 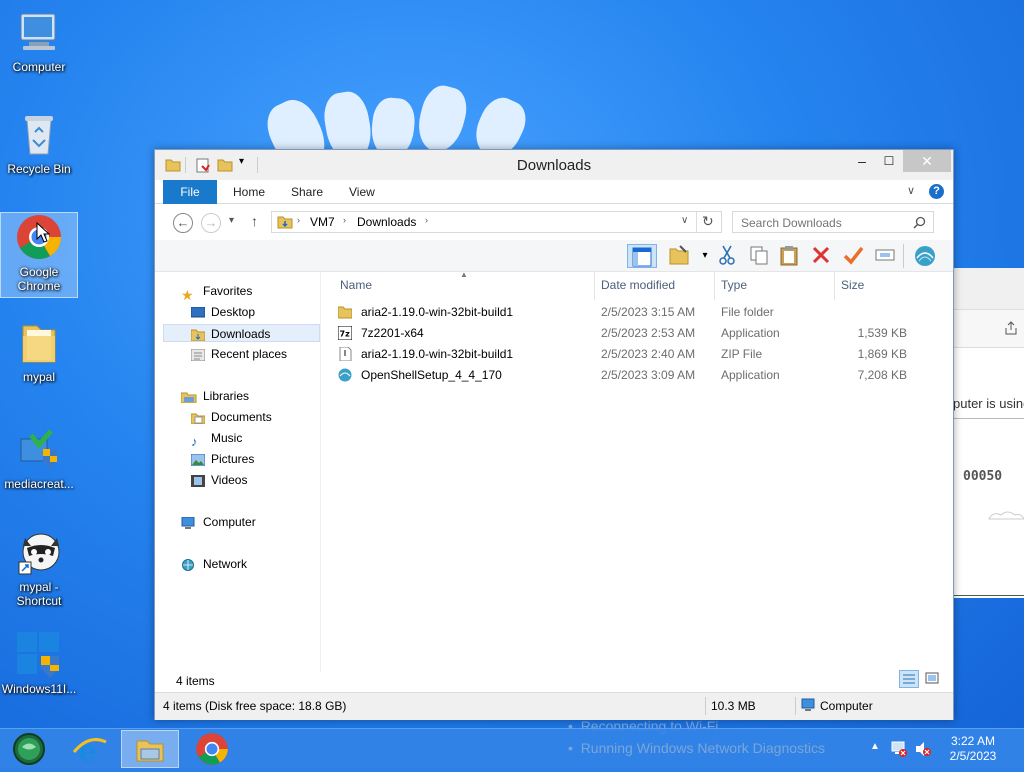 What do you see at coordinates (249, 192) in the screenshot?
I see `tab-home: Home` at bounding box center [249, 192].